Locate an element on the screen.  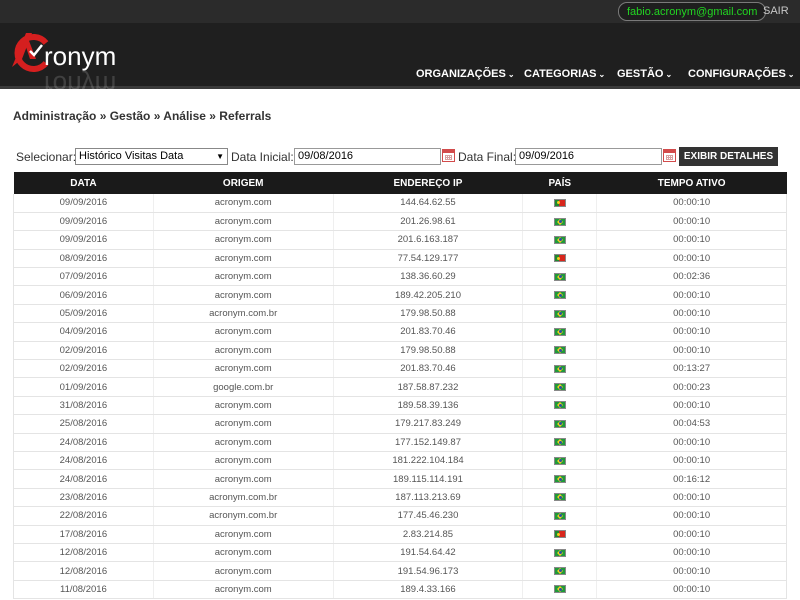
cell-date: 08/09/2016 is located at coordinates (83, 259).